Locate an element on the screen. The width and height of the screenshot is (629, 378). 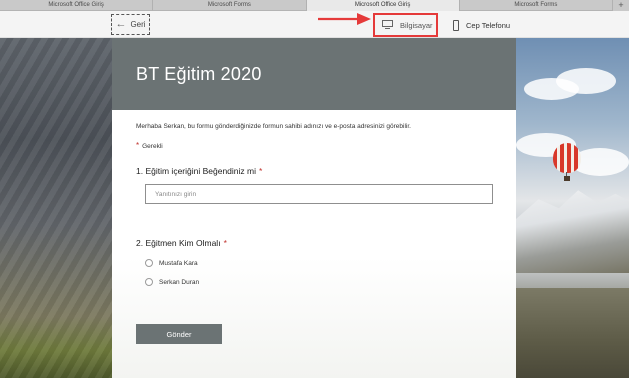
annotation-arrow-icon is located at coordinates (344, 19).